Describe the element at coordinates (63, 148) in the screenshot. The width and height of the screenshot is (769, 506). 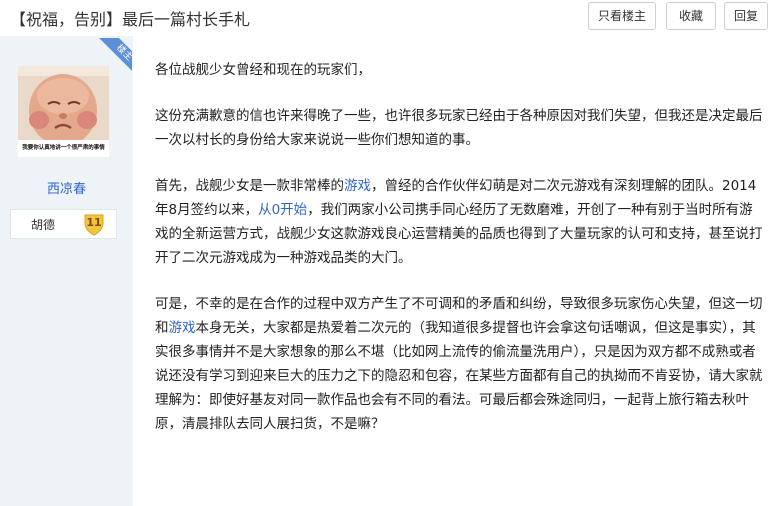
I see `avatar-caption: 我要你认真地讲一个很严肃的事情` at that location.